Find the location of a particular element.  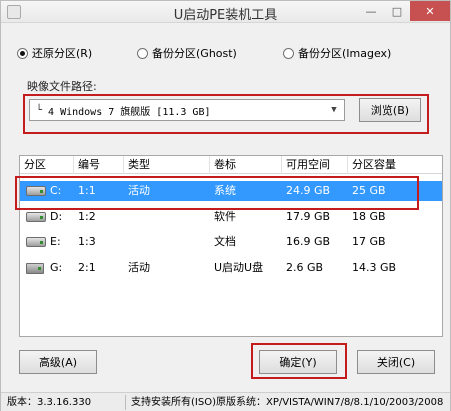

radio-label: 还原分区(R) is located at coordinates (62, 53).